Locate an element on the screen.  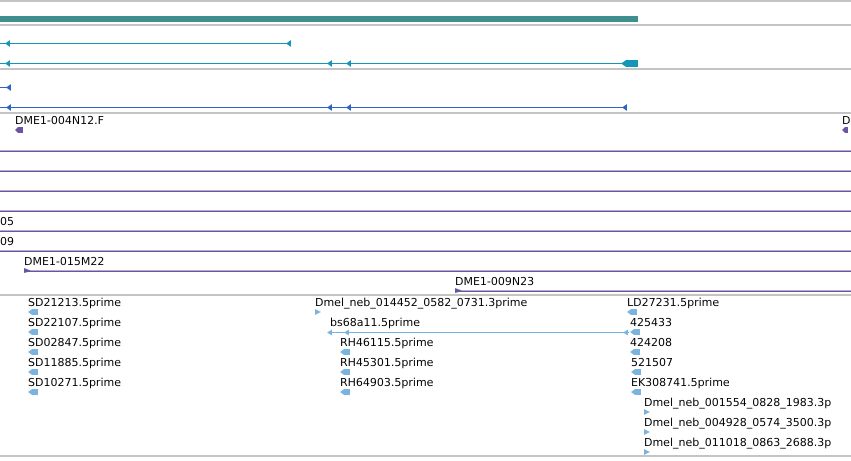
feature-label: RH46115.5prime is located at coordinates (387, 342).